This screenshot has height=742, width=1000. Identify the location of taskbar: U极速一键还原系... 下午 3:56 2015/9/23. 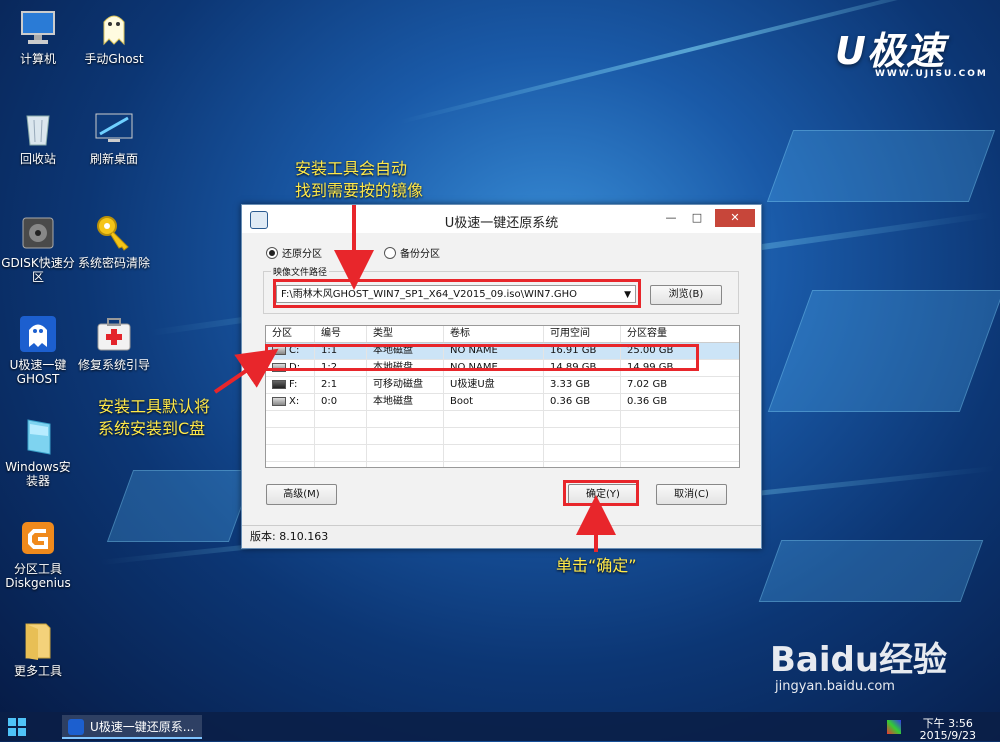
(500, 727).